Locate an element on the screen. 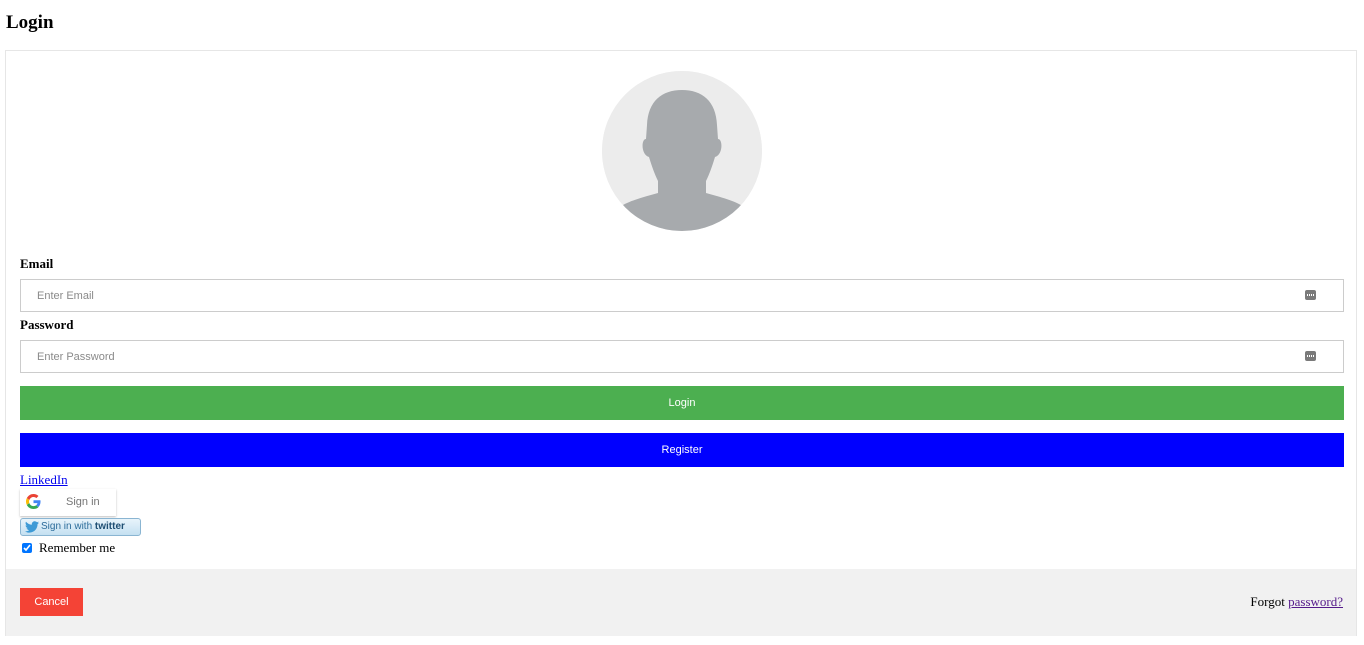 The width and height of the screenshot is (1364, 645). forgot-text: Forgot is located at coordinates (1267, 601).